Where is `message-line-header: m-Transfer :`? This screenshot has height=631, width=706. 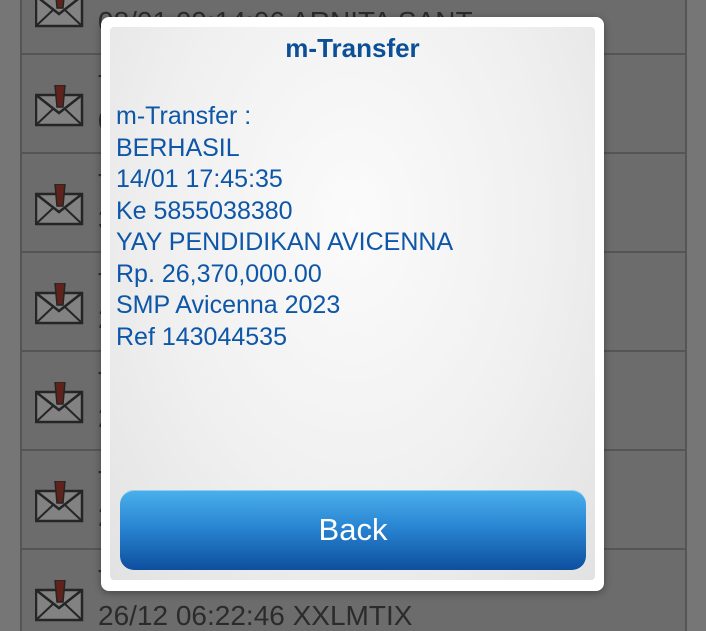 message-line-header: m-Transfer : is located at coordinates (184, 116).